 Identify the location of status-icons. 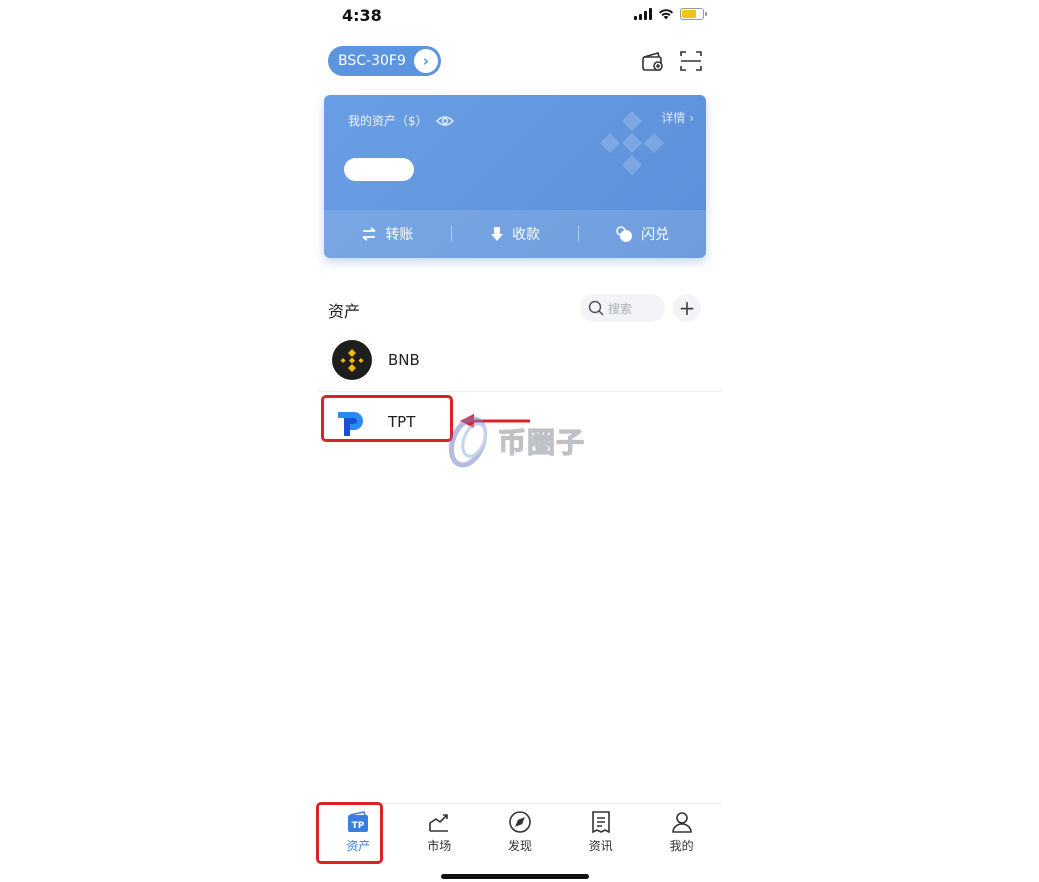
(670, 14).